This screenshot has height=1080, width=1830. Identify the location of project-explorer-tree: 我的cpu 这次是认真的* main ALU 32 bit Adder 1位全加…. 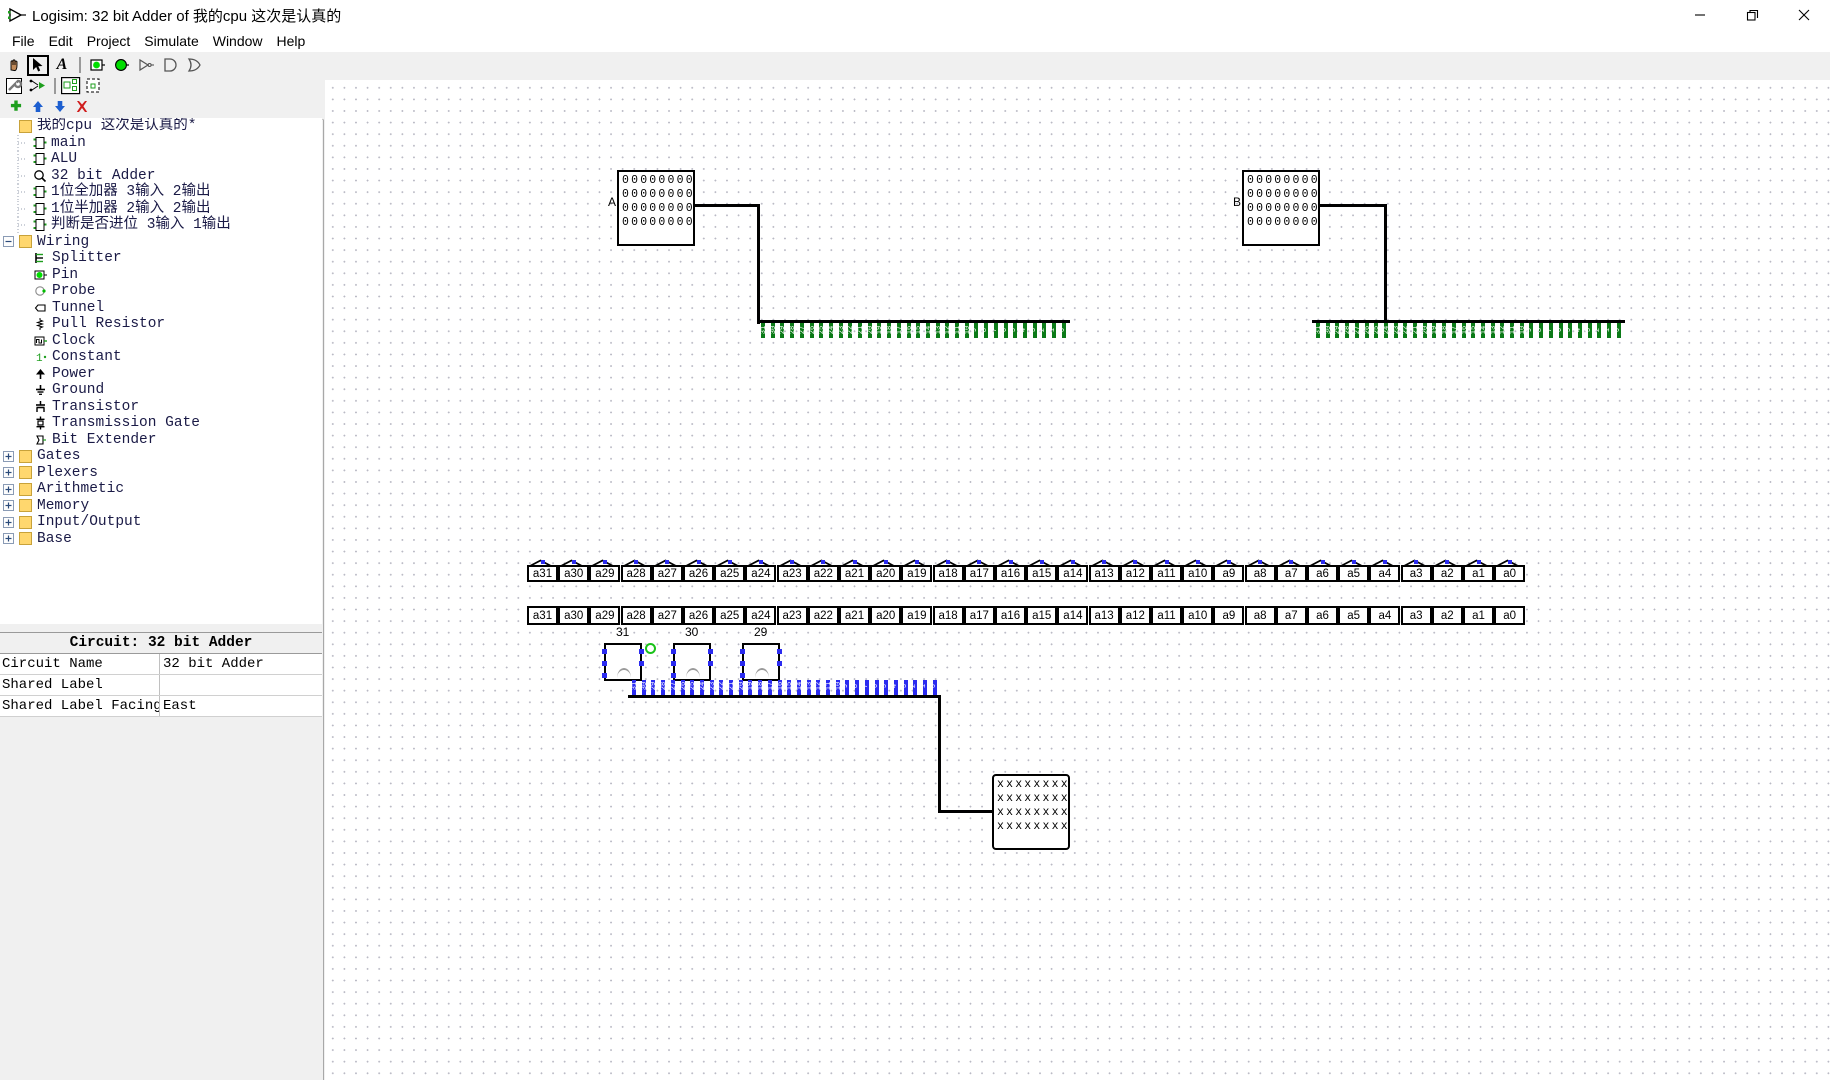
(161, 371).